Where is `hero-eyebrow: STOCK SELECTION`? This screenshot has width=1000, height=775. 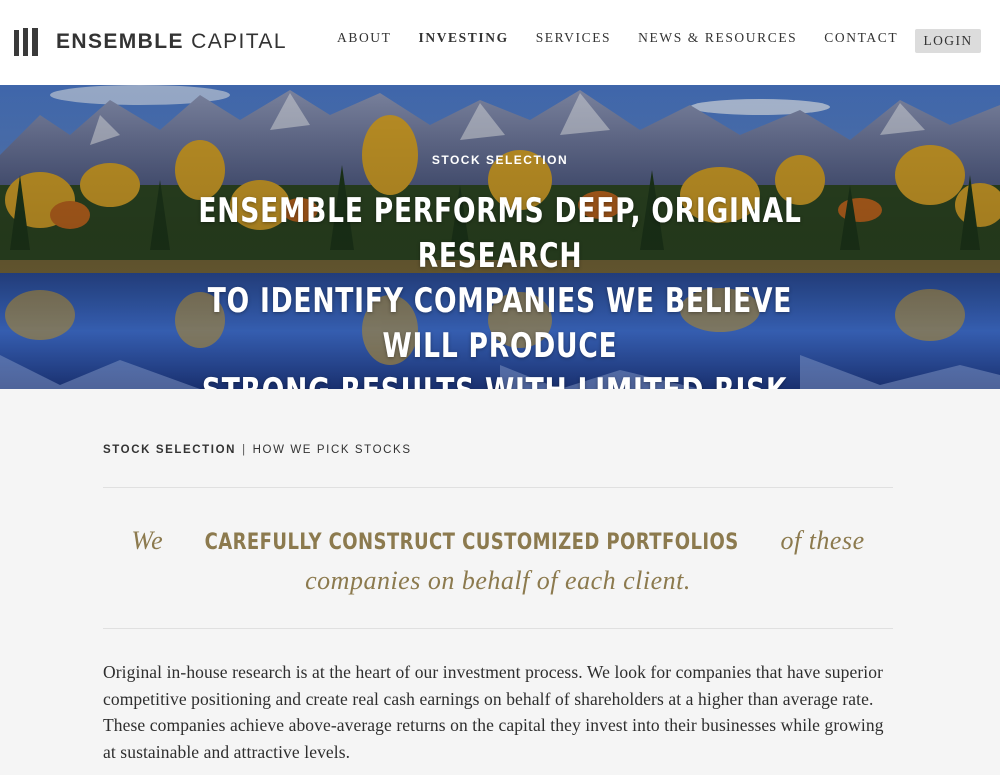 hero-eyebrow: STOCK SELECTION is located at coordinates (500, 160).